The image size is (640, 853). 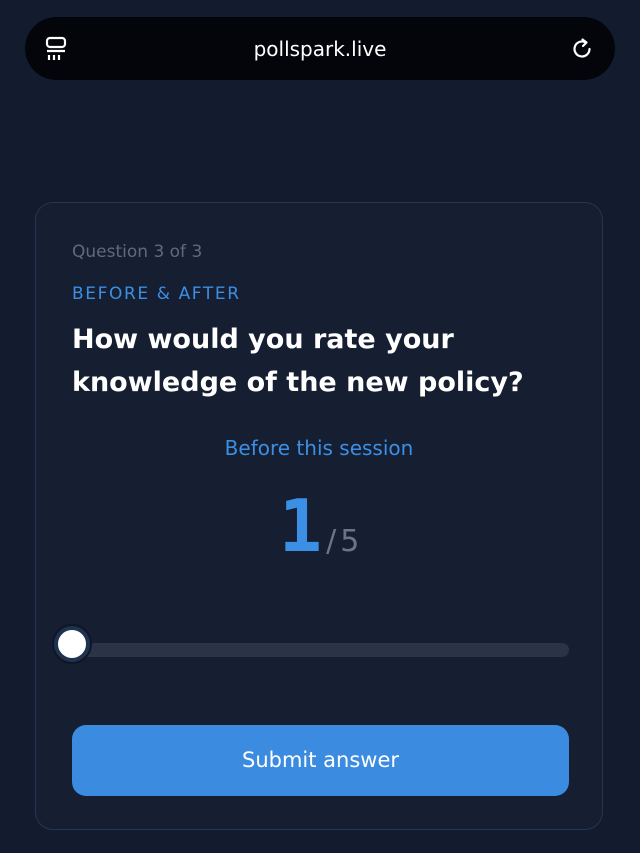 What do you see at coordinates (319, 448) in the screenshot?
I see `scale-label: Before this session` at bounding box center [319, 448].